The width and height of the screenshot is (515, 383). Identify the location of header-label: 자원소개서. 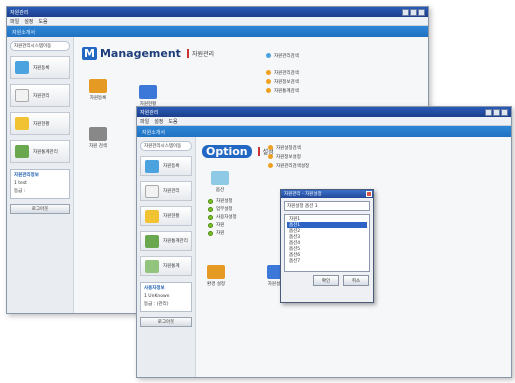
(154, 132).